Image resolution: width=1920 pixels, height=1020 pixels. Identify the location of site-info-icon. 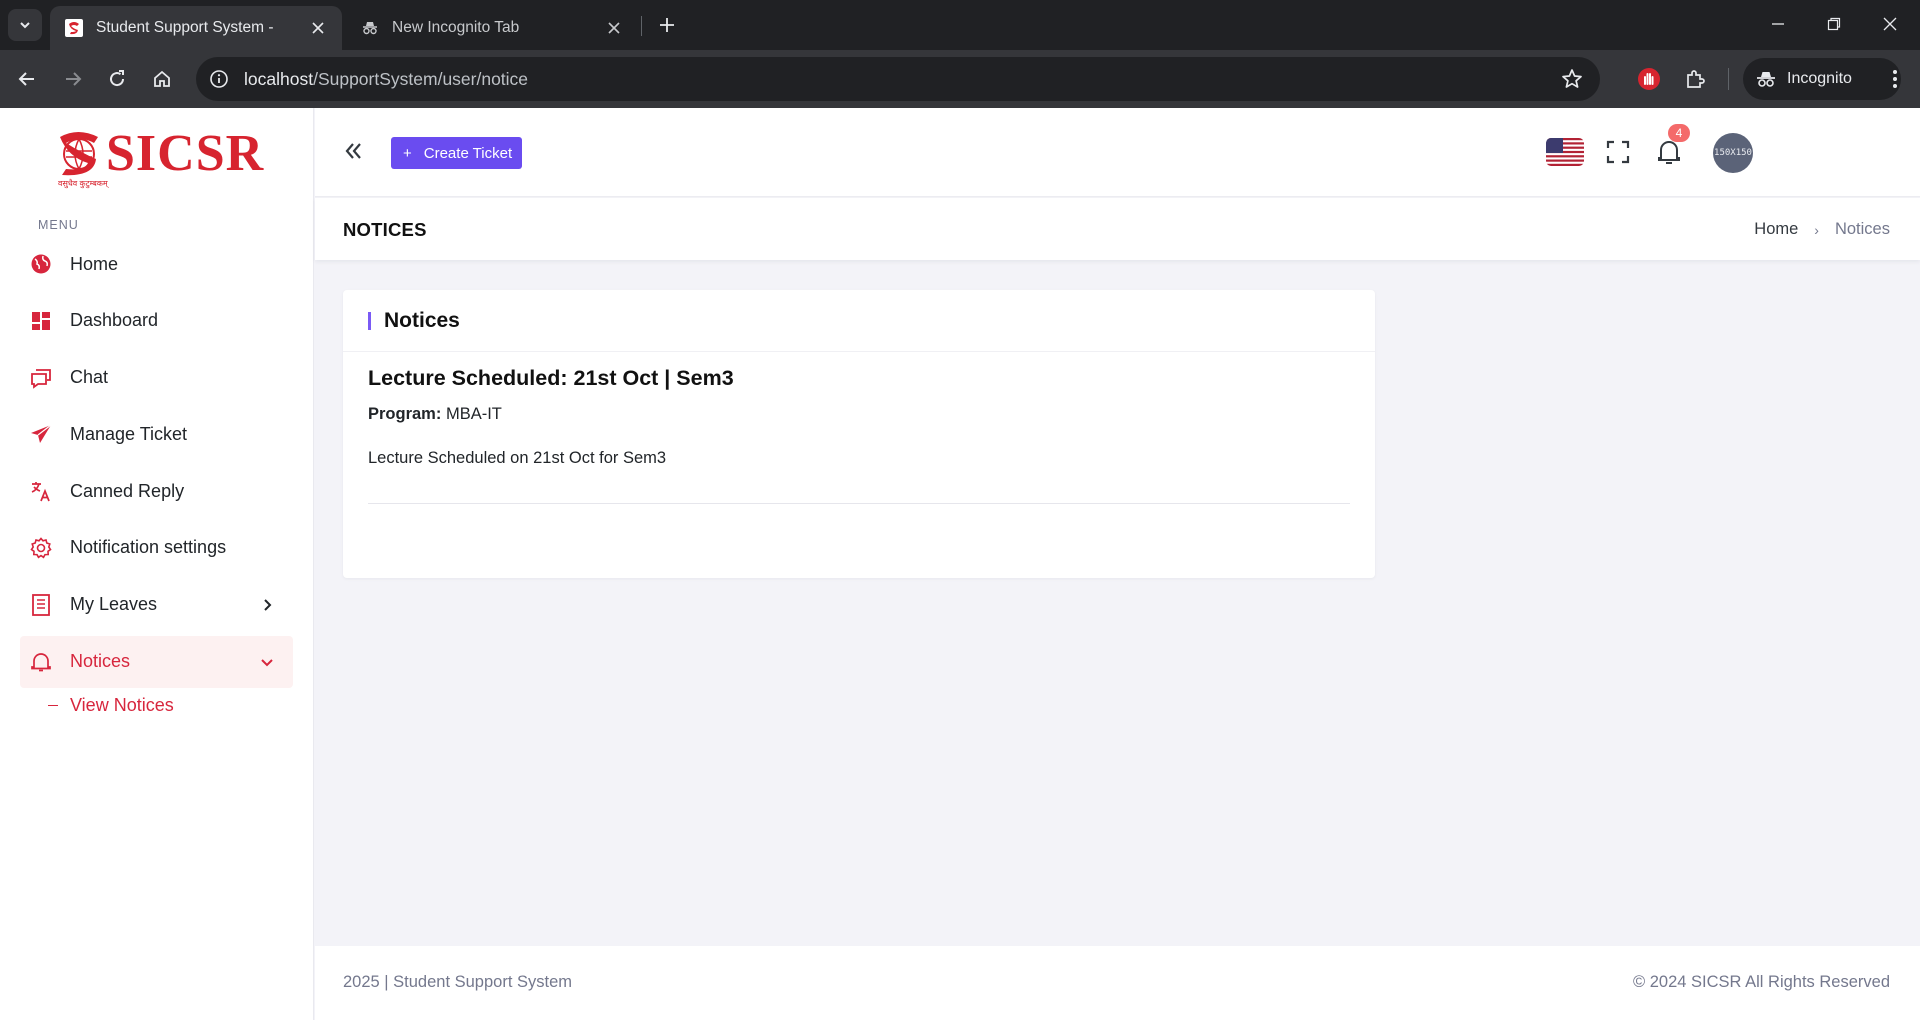
(219, 79).